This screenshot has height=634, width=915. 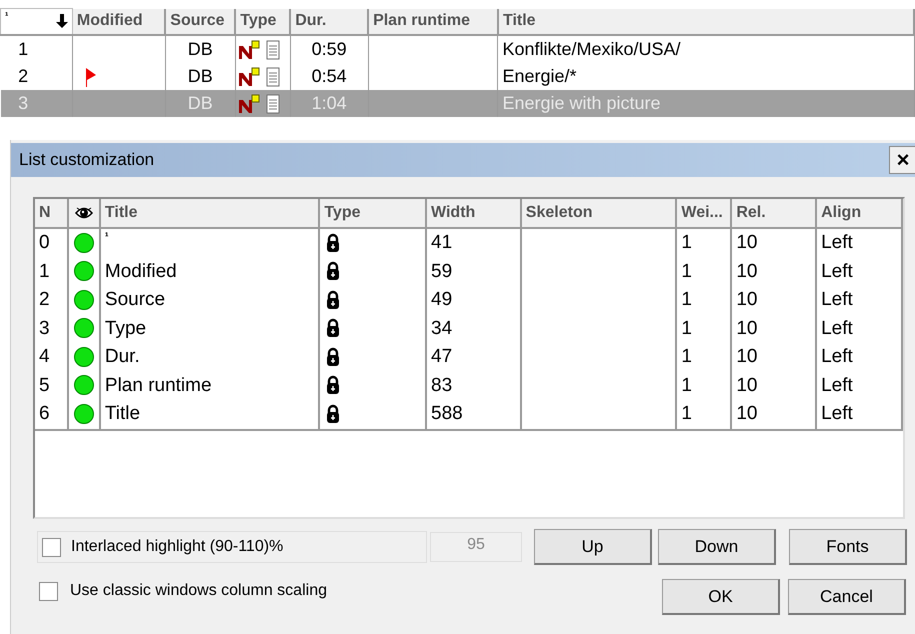 I want to click on width-cell: 34, so click(x=473, y=328).